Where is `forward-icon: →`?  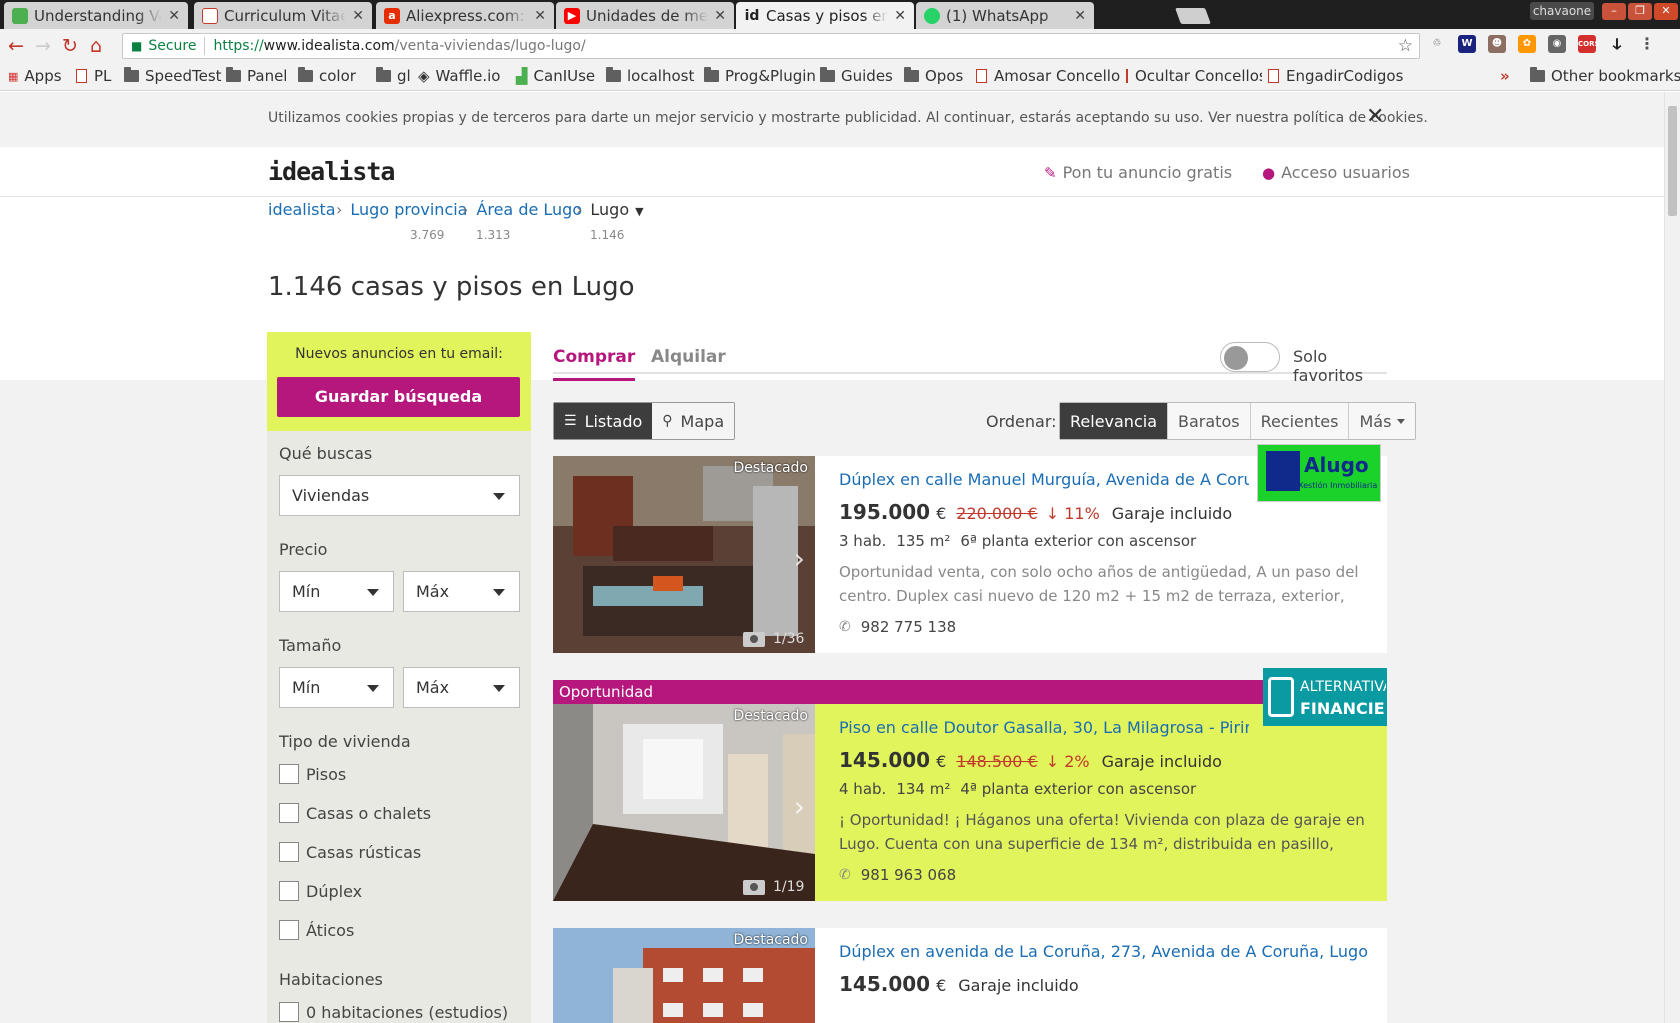
forward-icon: → is located at coordinates (43, 46).